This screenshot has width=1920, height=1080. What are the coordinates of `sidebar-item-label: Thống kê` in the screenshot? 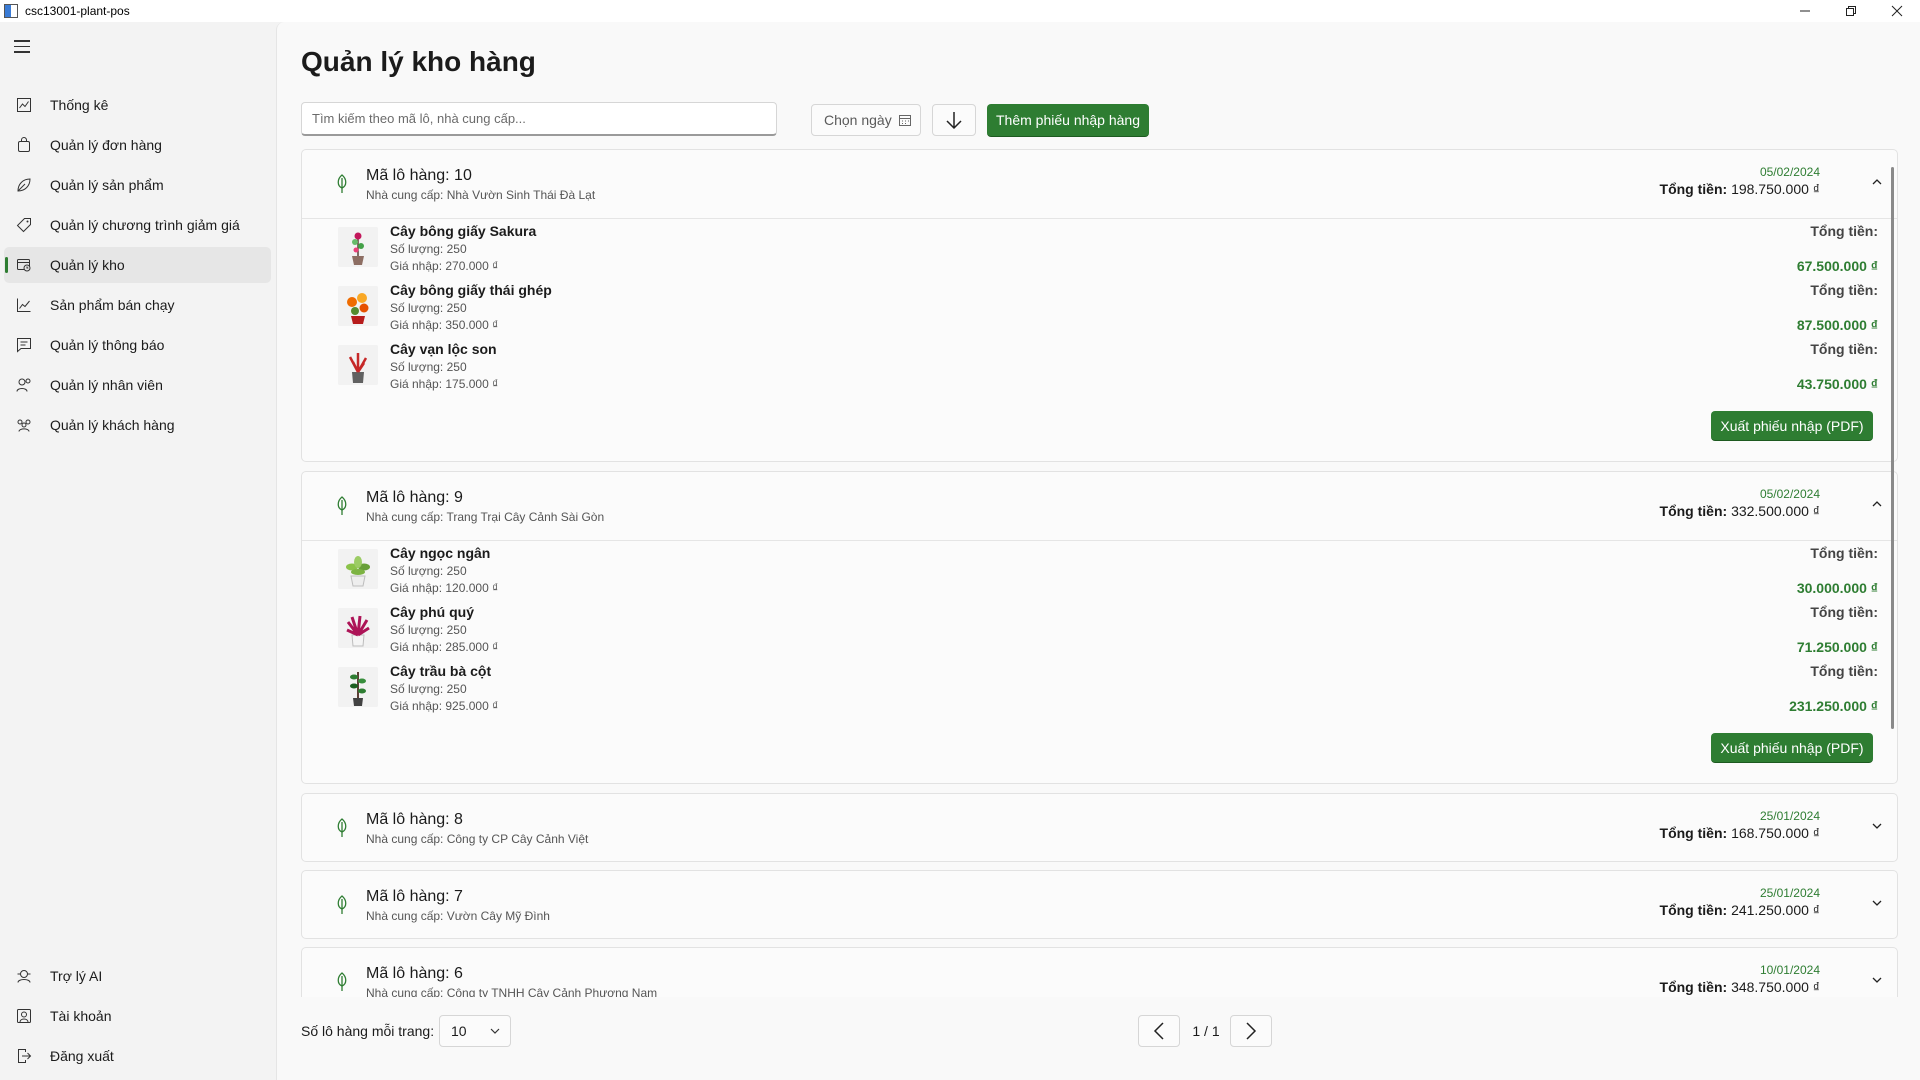 It's located at (79, 105).